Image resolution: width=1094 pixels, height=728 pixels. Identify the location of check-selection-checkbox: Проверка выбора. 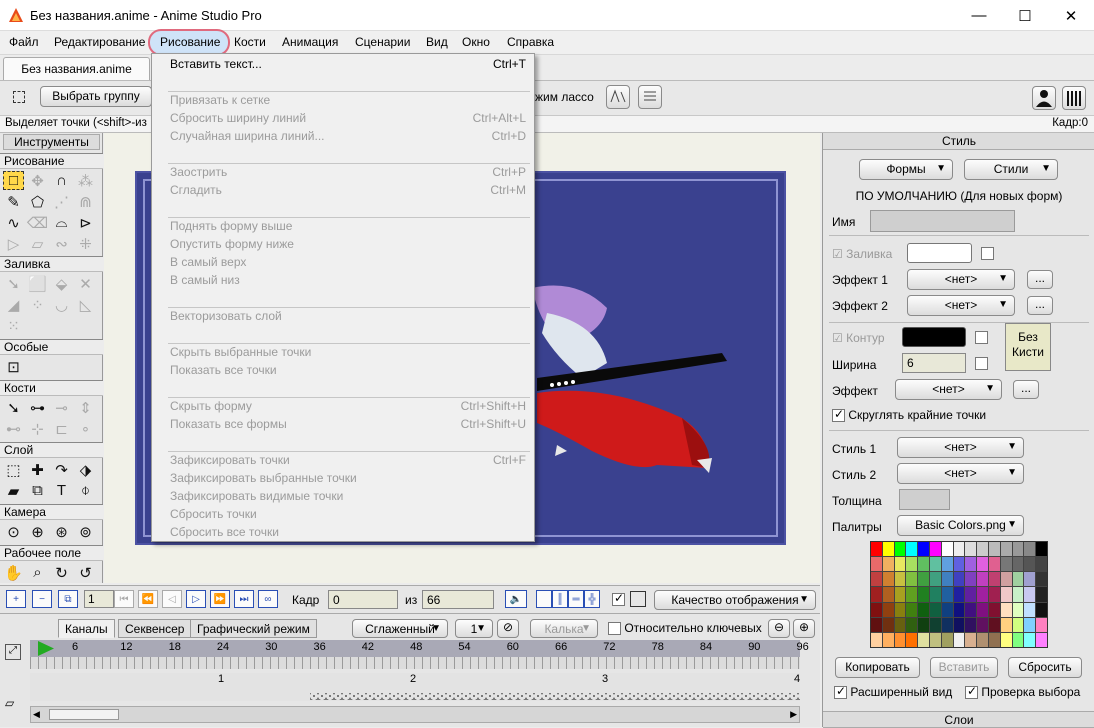
(1022, 692).